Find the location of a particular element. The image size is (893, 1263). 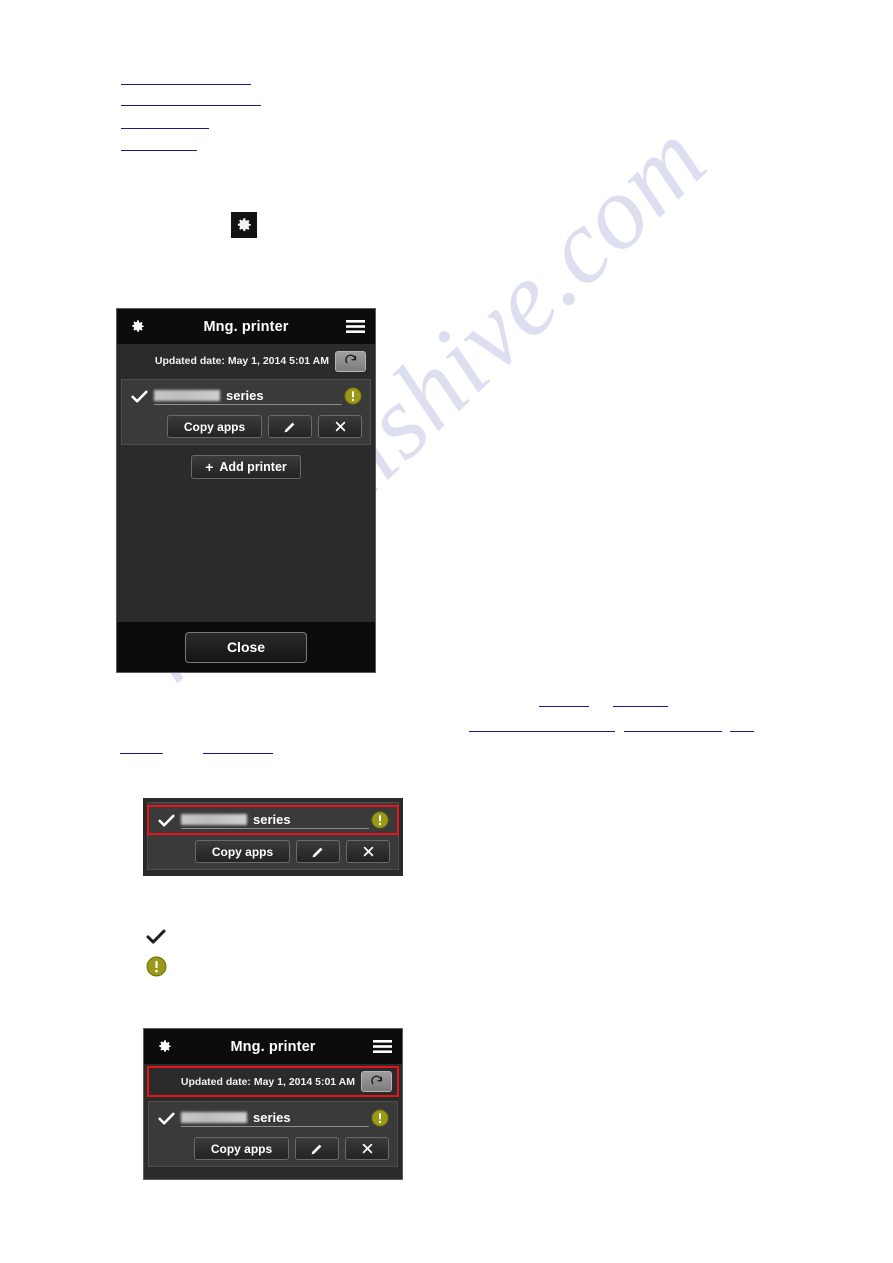

printer-row-detail-panel: series Copy apps is located at coordinates (273, 837).